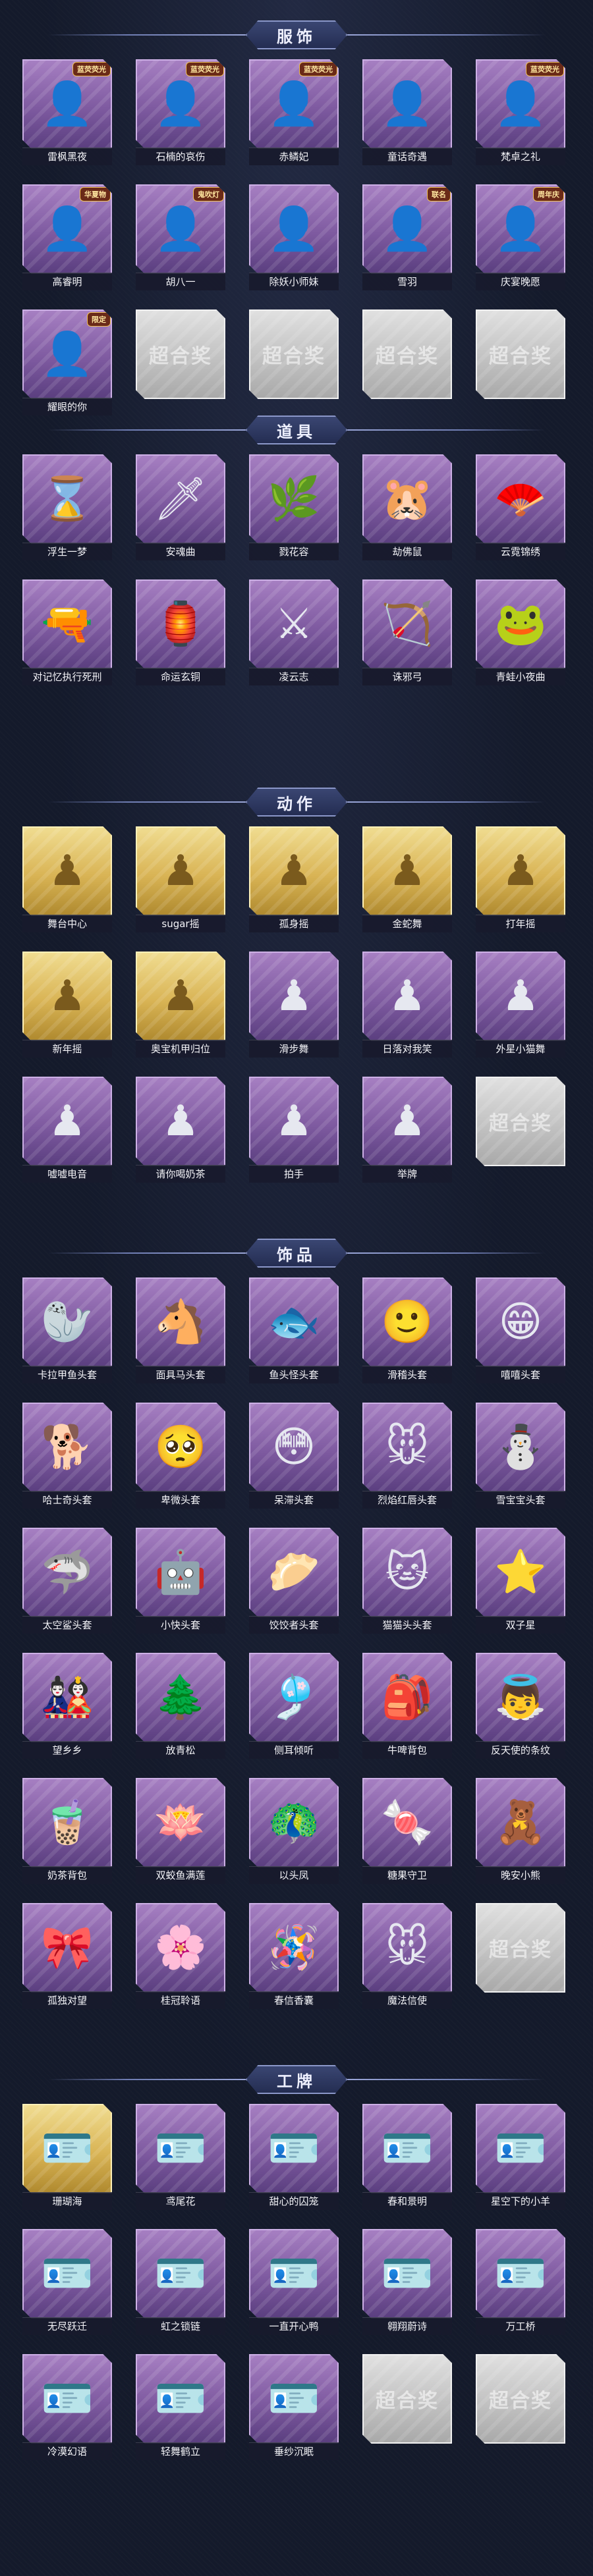 The width and height of the screenshot is (593, 2576). What do you see at coordinates (293, 1581) in the screenshot?
I see `reward-item: 🥟 饺饺者头套` at bounding box center [293, 1581].